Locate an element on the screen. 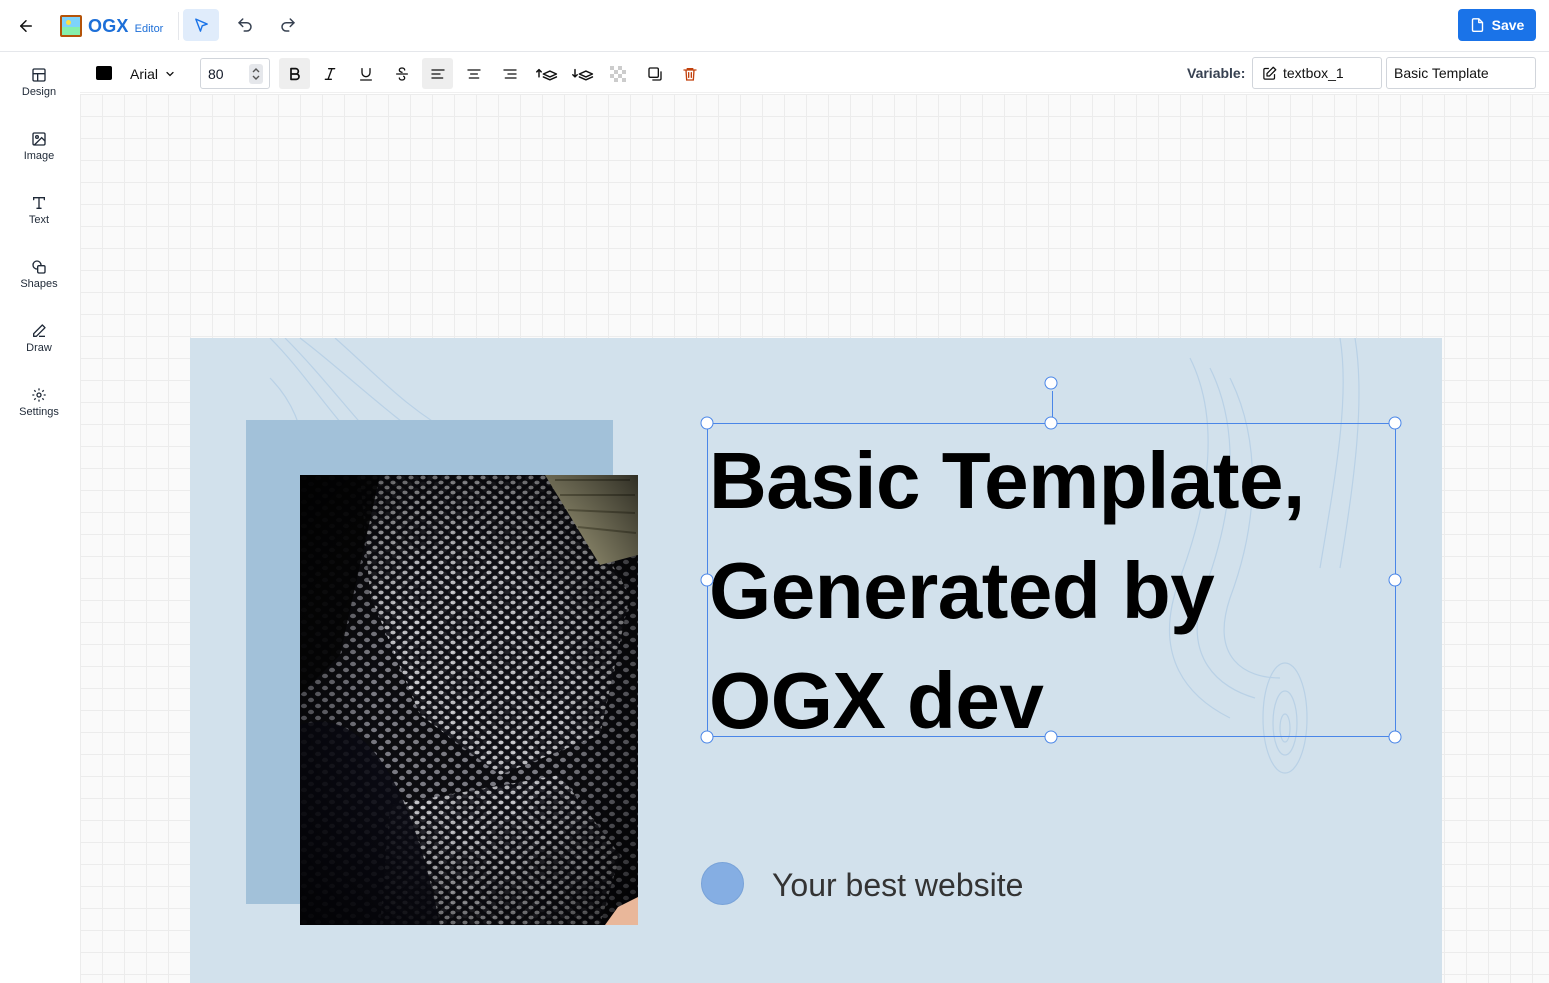  toolbar-divider is located at coordinates (178, 26).